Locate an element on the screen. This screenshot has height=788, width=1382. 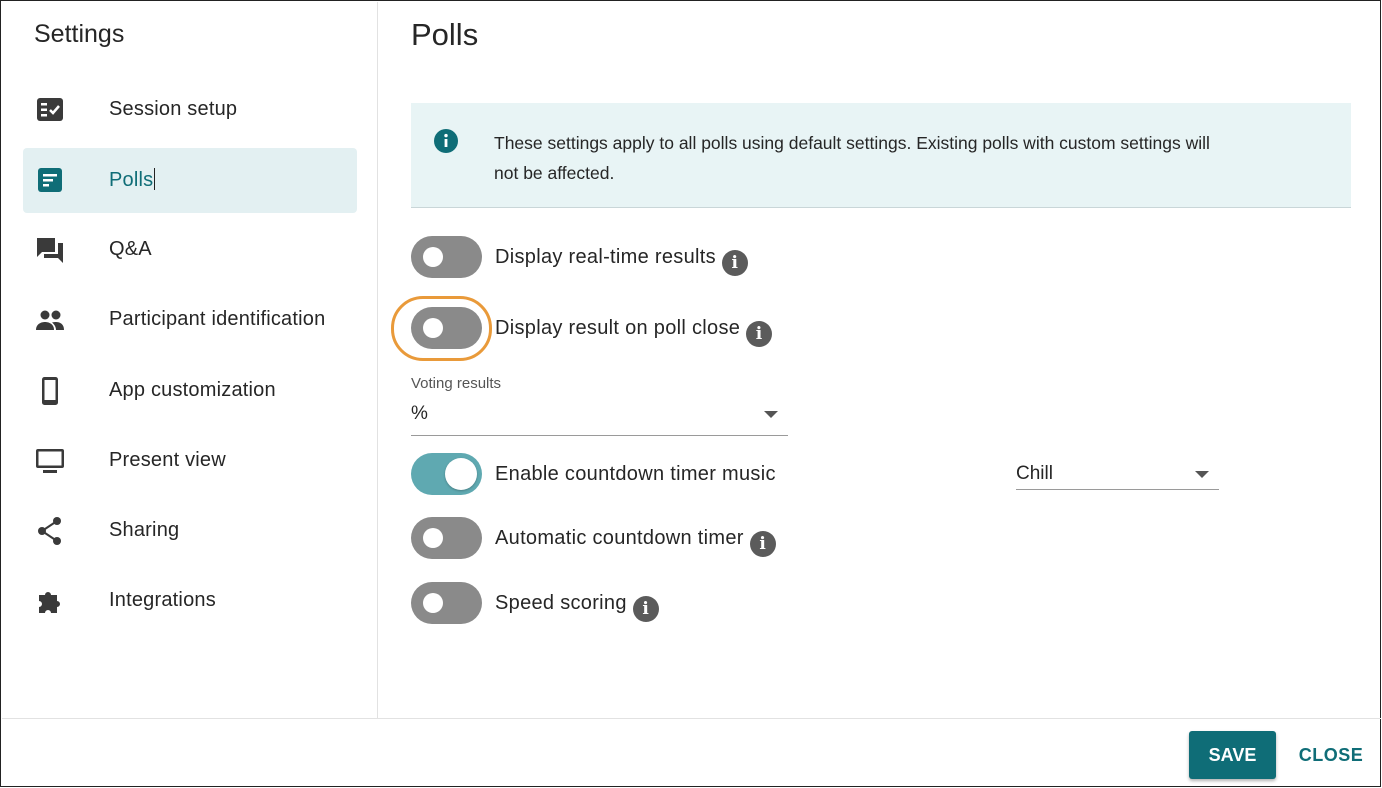
setting-label: Display real-time results i is located at coordinates (621, 261).